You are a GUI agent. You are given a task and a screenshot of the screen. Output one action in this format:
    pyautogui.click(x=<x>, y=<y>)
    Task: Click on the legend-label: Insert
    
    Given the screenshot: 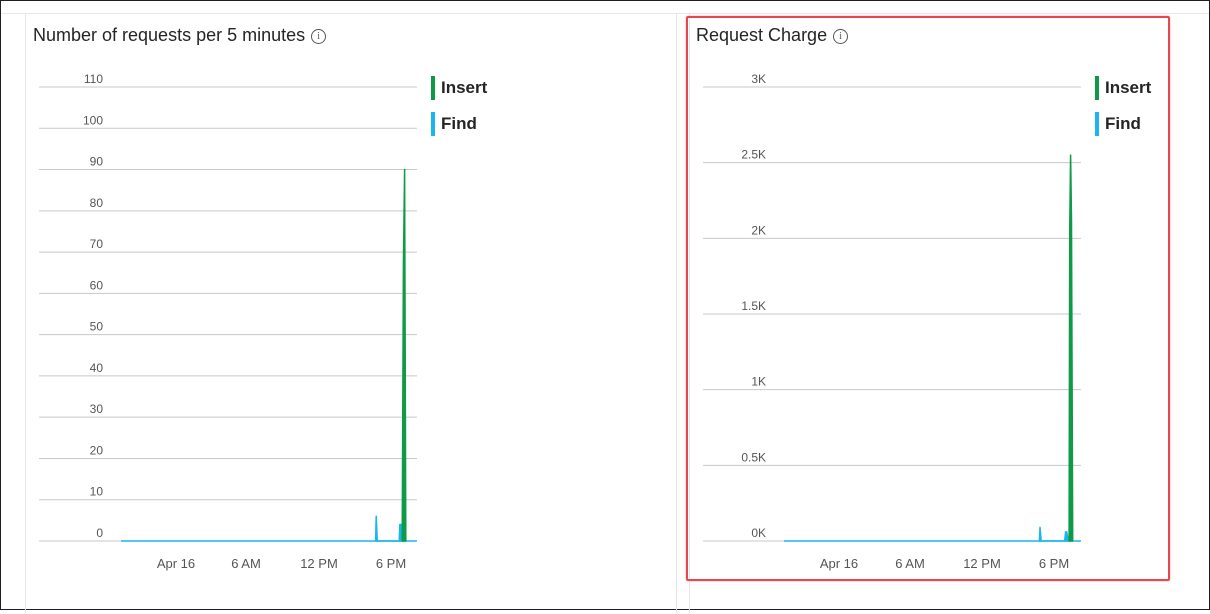 What is the action you would take?
    pyautogui.click(x=464, y=87)
    